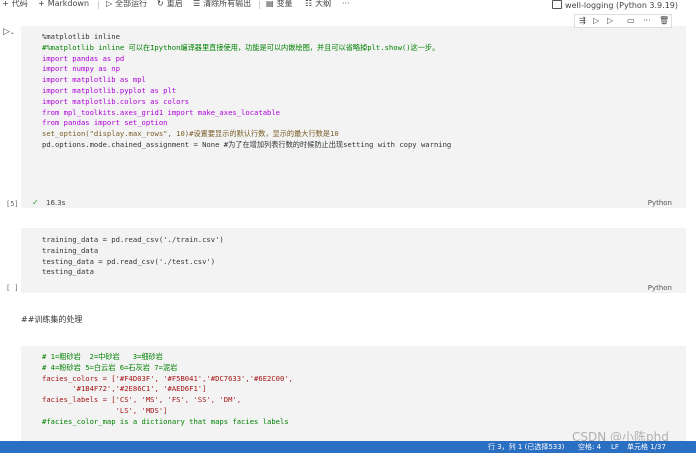  I want to click on code-line: '#1B4F72','#2E86C1', '#AED6F1'], so click(124, 389).